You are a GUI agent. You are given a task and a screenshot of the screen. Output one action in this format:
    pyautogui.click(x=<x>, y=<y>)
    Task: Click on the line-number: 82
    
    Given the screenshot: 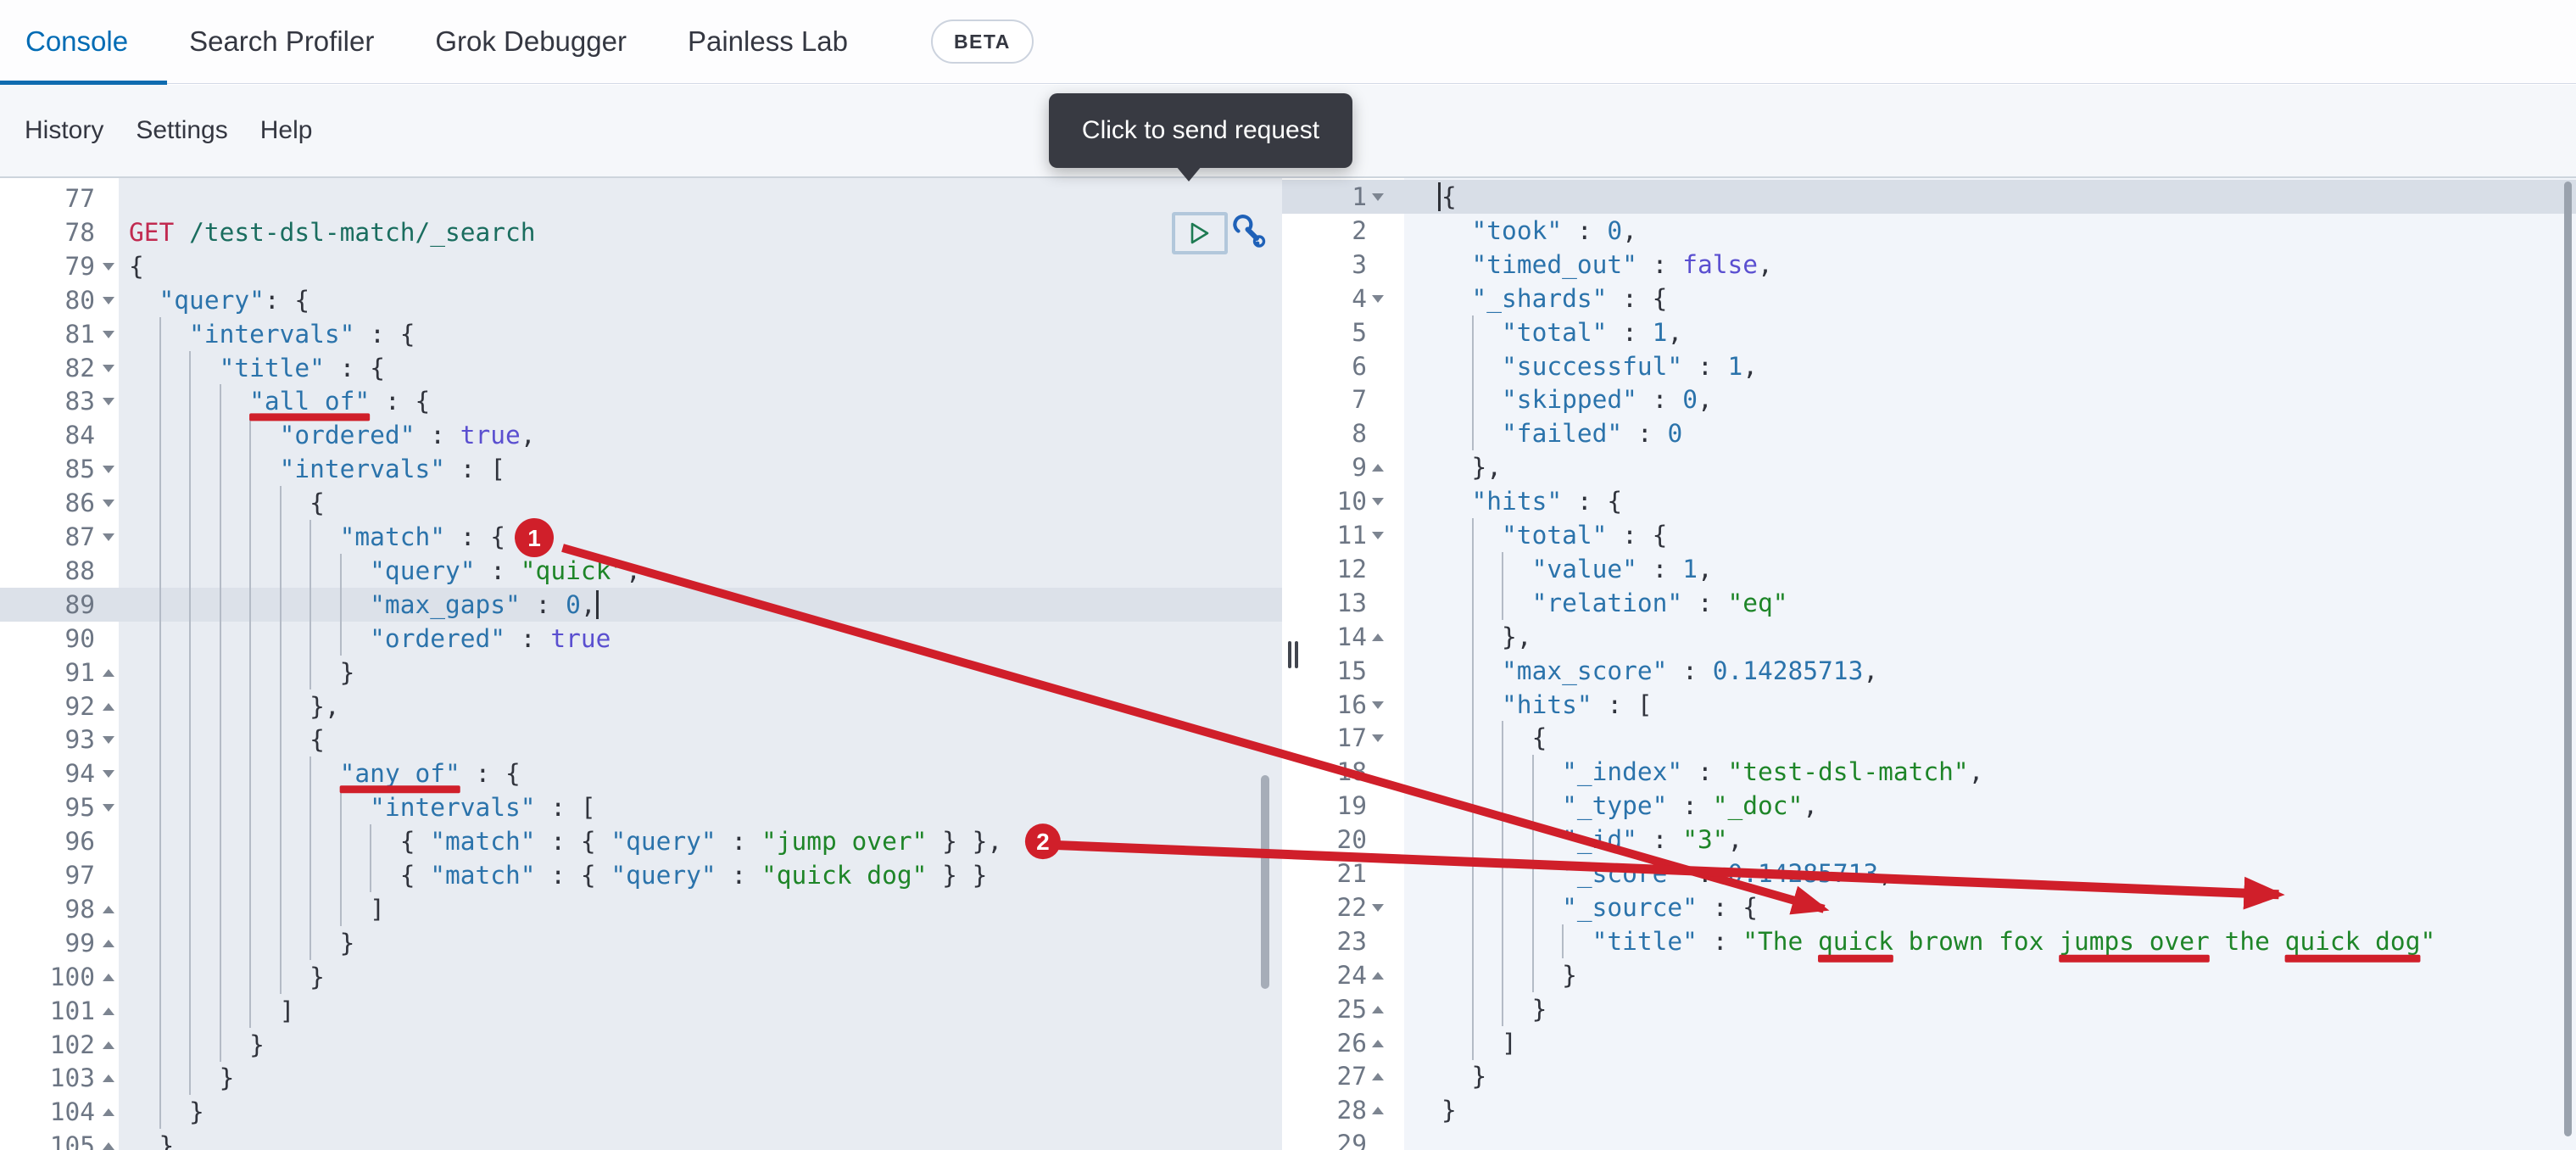 What is the action you would take?
    pyautogui.click(x=79, y=367)
    